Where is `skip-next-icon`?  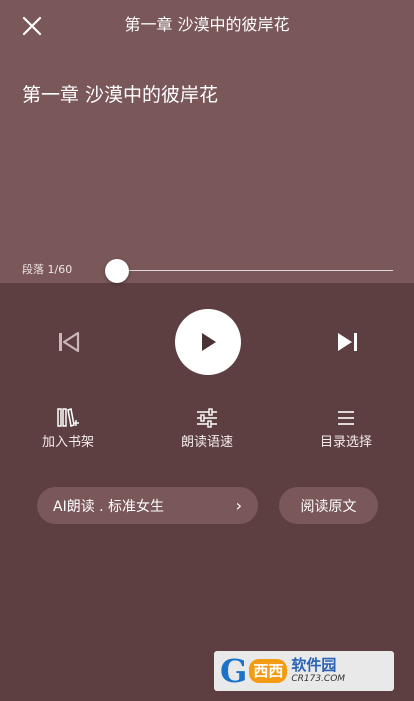
skip-next-icon is located at coordinates (347, 342).